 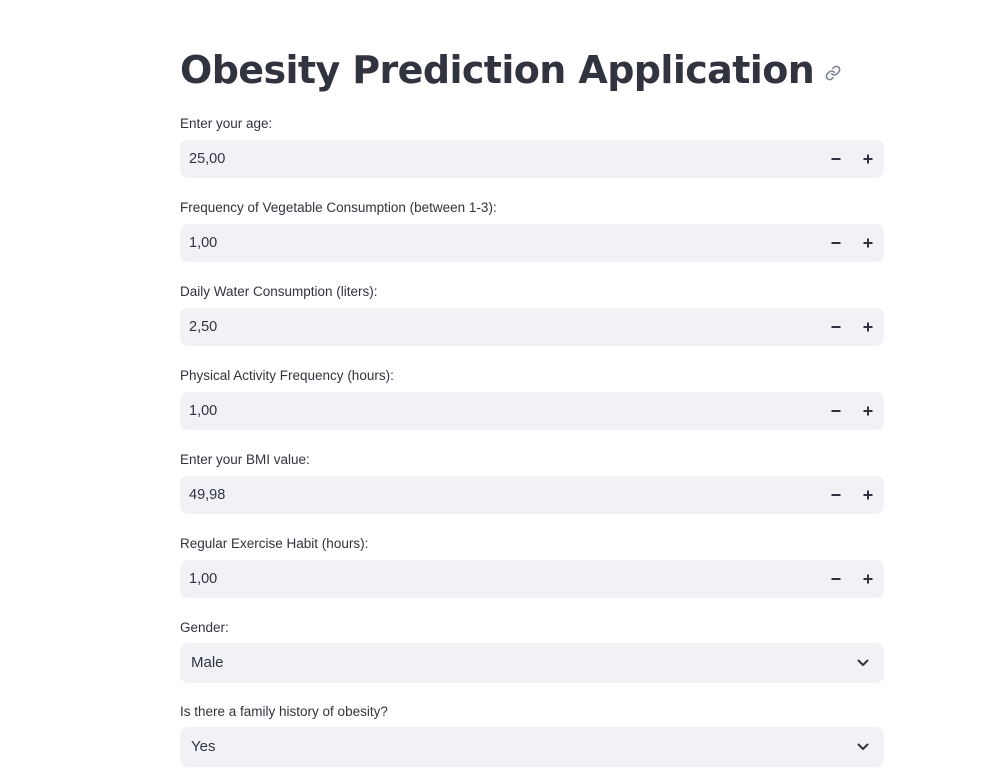 I want to click on bmi-increment-button, so click(x=868, y=495).